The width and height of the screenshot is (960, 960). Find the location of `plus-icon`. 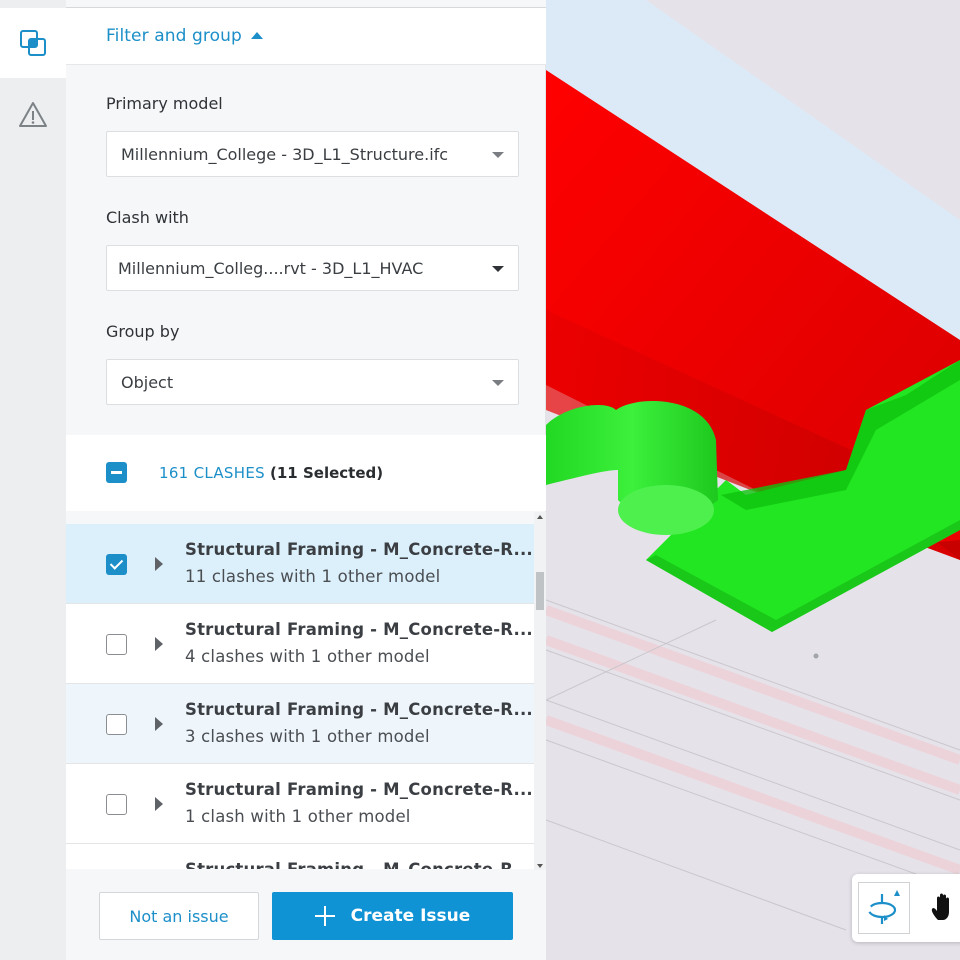

plus-icon is located at coordinates (324, 916).